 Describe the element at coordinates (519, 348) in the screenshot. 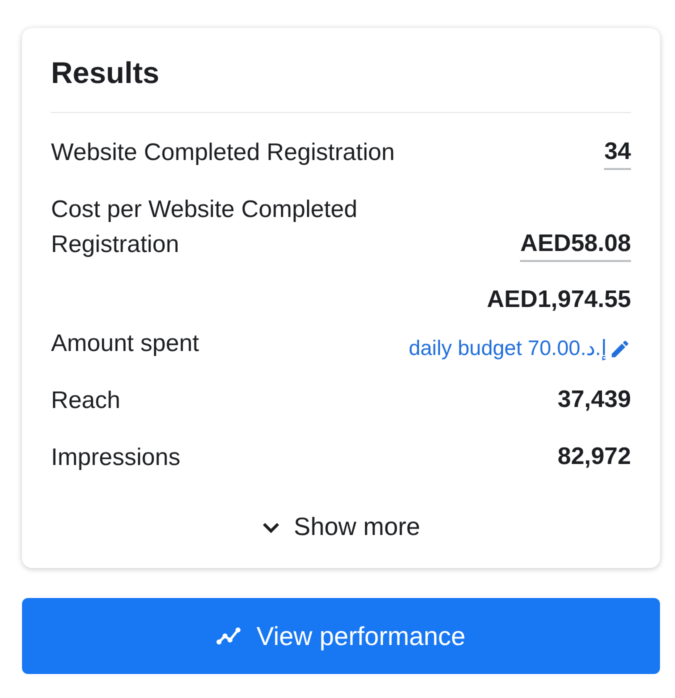

I see `daily-budget-link: daily budget 70.00.د.إ` at that location.